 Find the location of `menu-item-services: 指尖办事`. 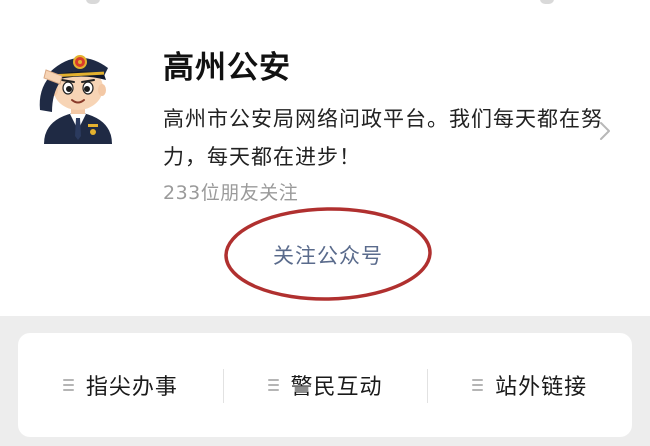

menu-item-services: 指尖办事 is located at coordinates (120, 385).